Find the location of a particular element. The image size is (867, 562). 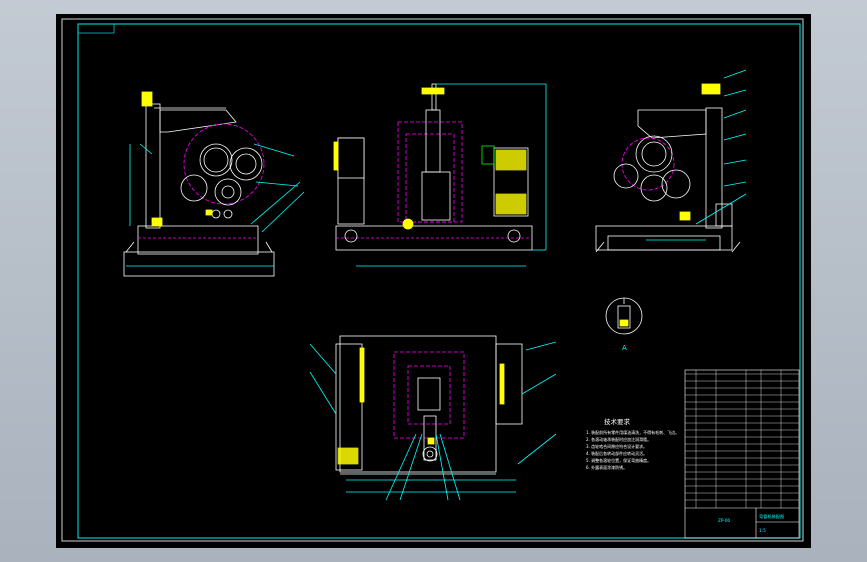

front-view is located at coordinates (440, 175).